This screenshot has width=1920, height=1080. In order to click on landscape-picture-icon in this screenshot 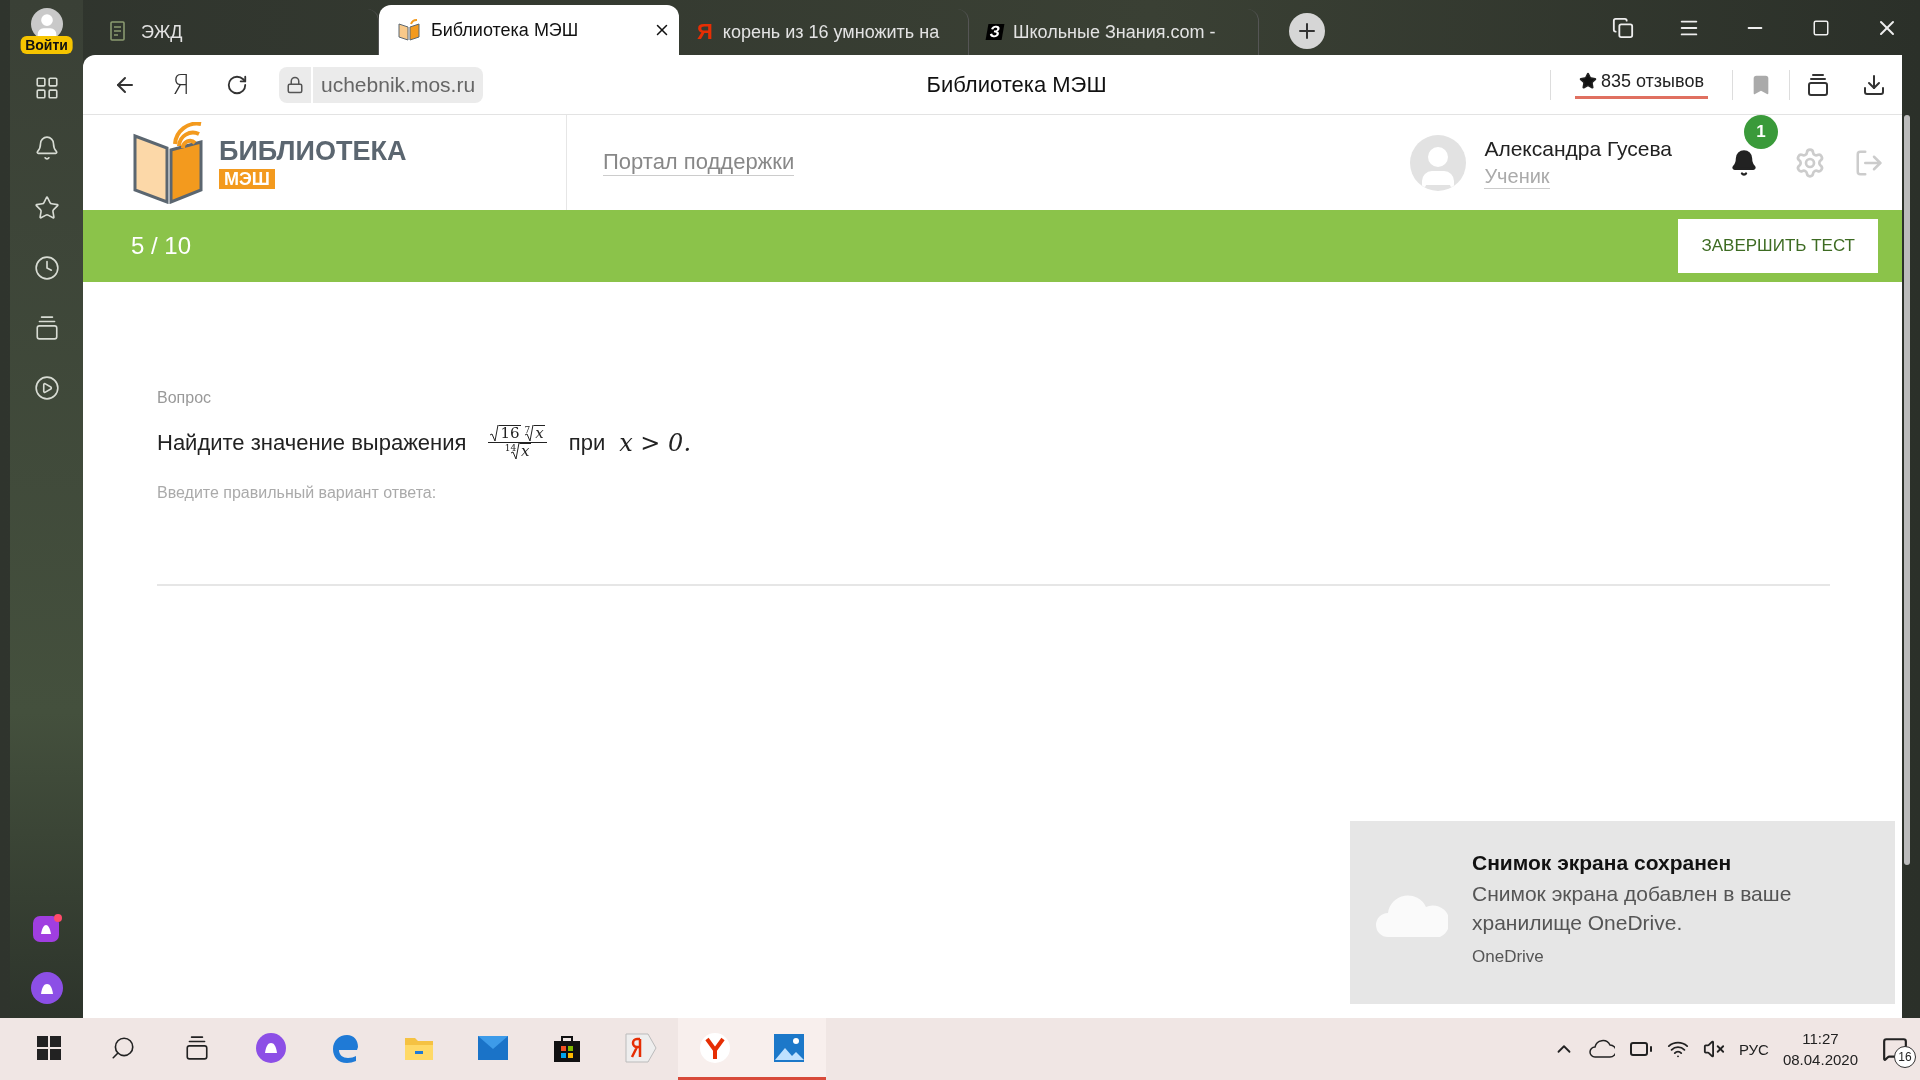, I will do `click(789, 1047)`.